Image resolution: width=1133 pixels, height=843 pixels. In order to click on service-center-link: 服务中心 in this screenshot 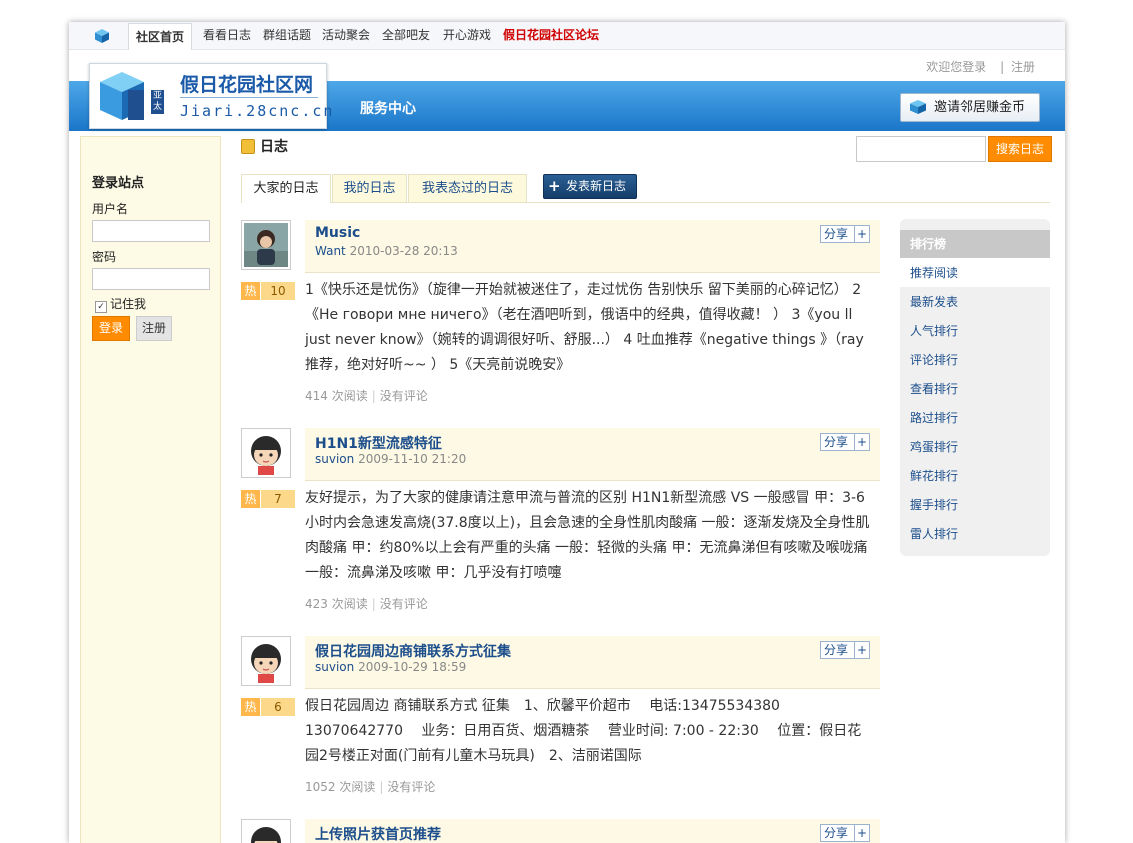, I will do `click(388, 108)`.